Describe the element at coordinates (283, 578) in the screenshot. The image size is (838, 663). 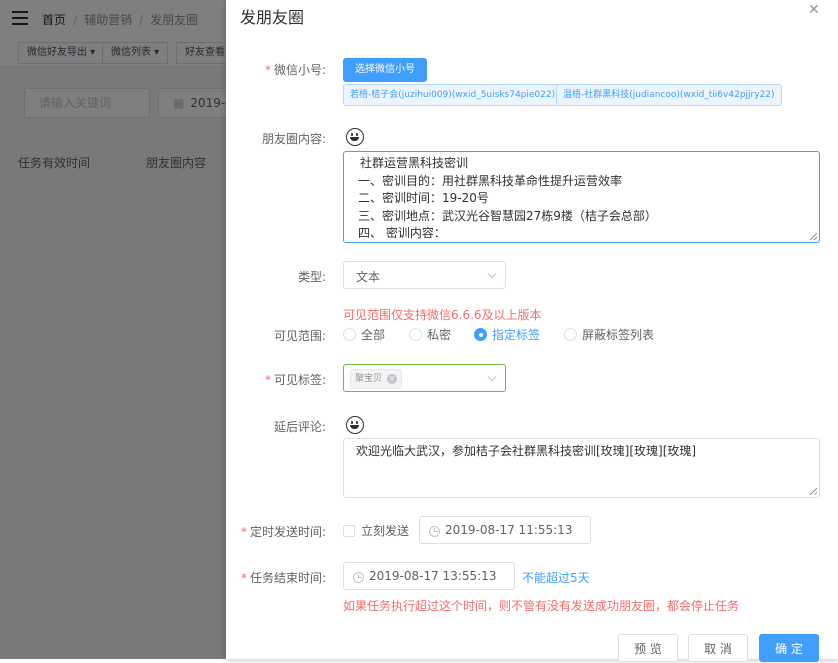
I see `end-time-label: * 任务结束时间:` at that location.